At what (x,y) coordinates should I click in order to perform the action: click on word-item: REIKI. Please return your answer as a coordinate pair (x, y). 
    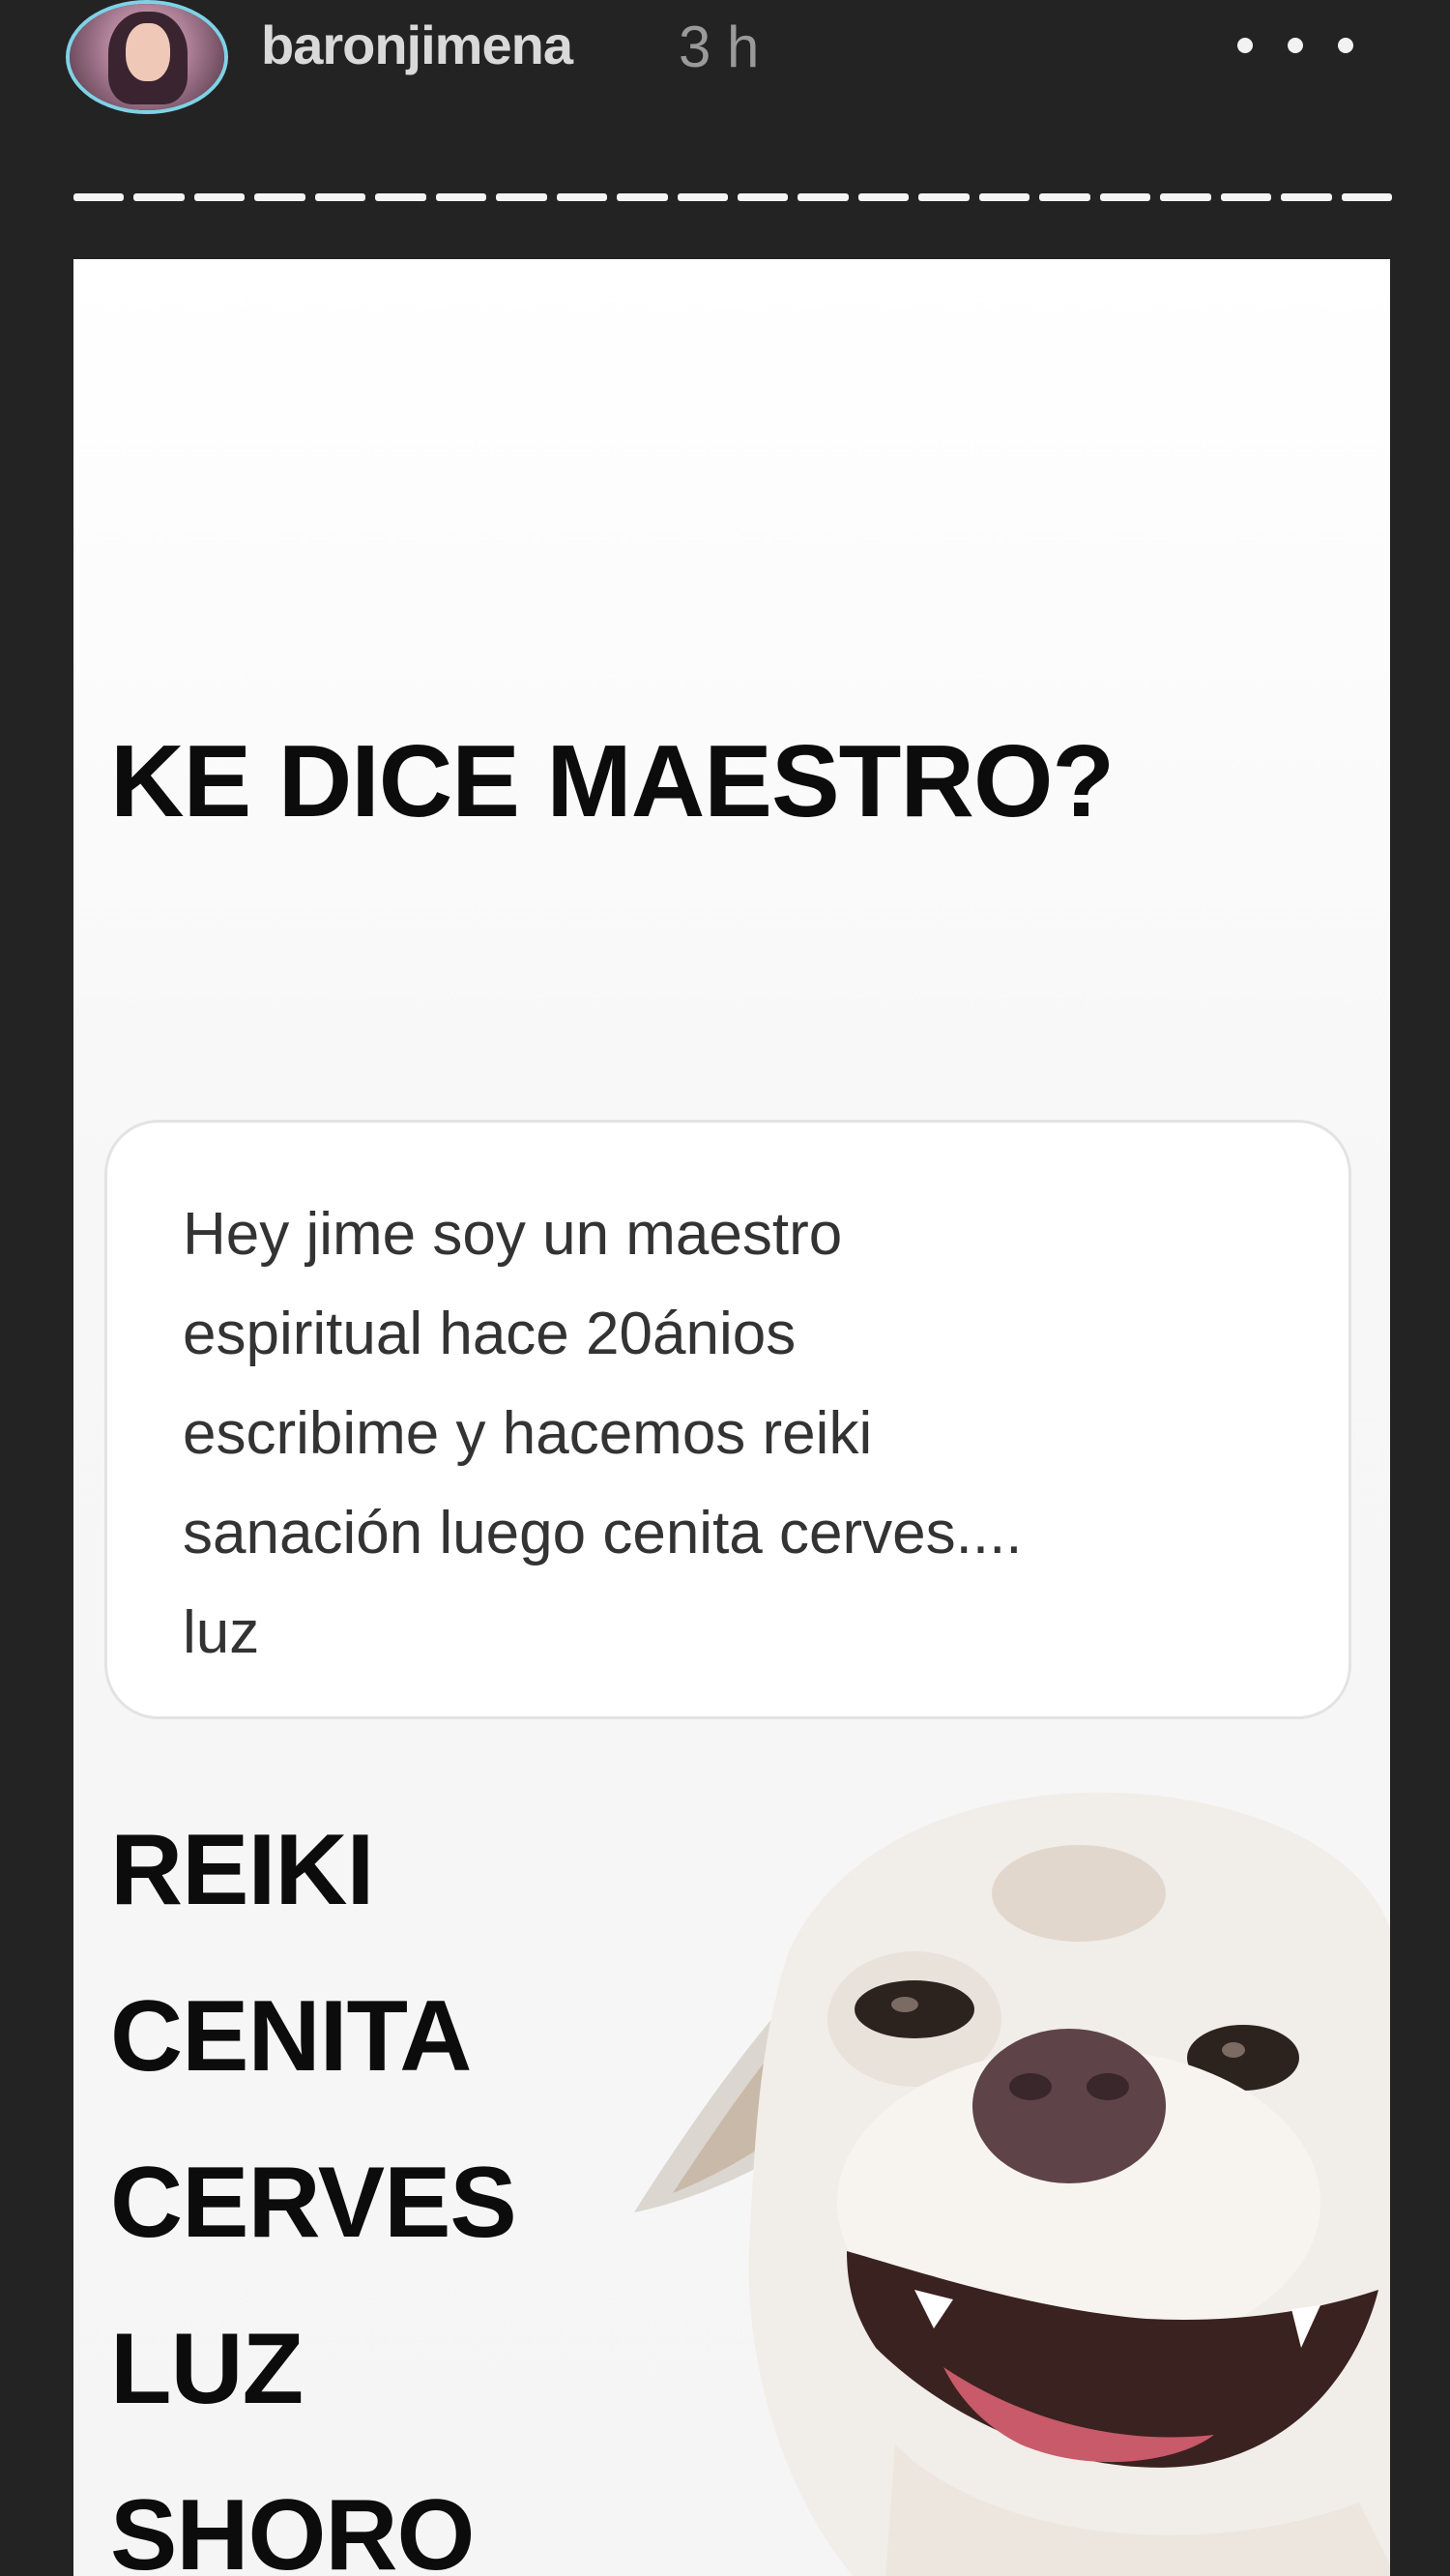
    Looking at the image, I should click on (242, 1870).